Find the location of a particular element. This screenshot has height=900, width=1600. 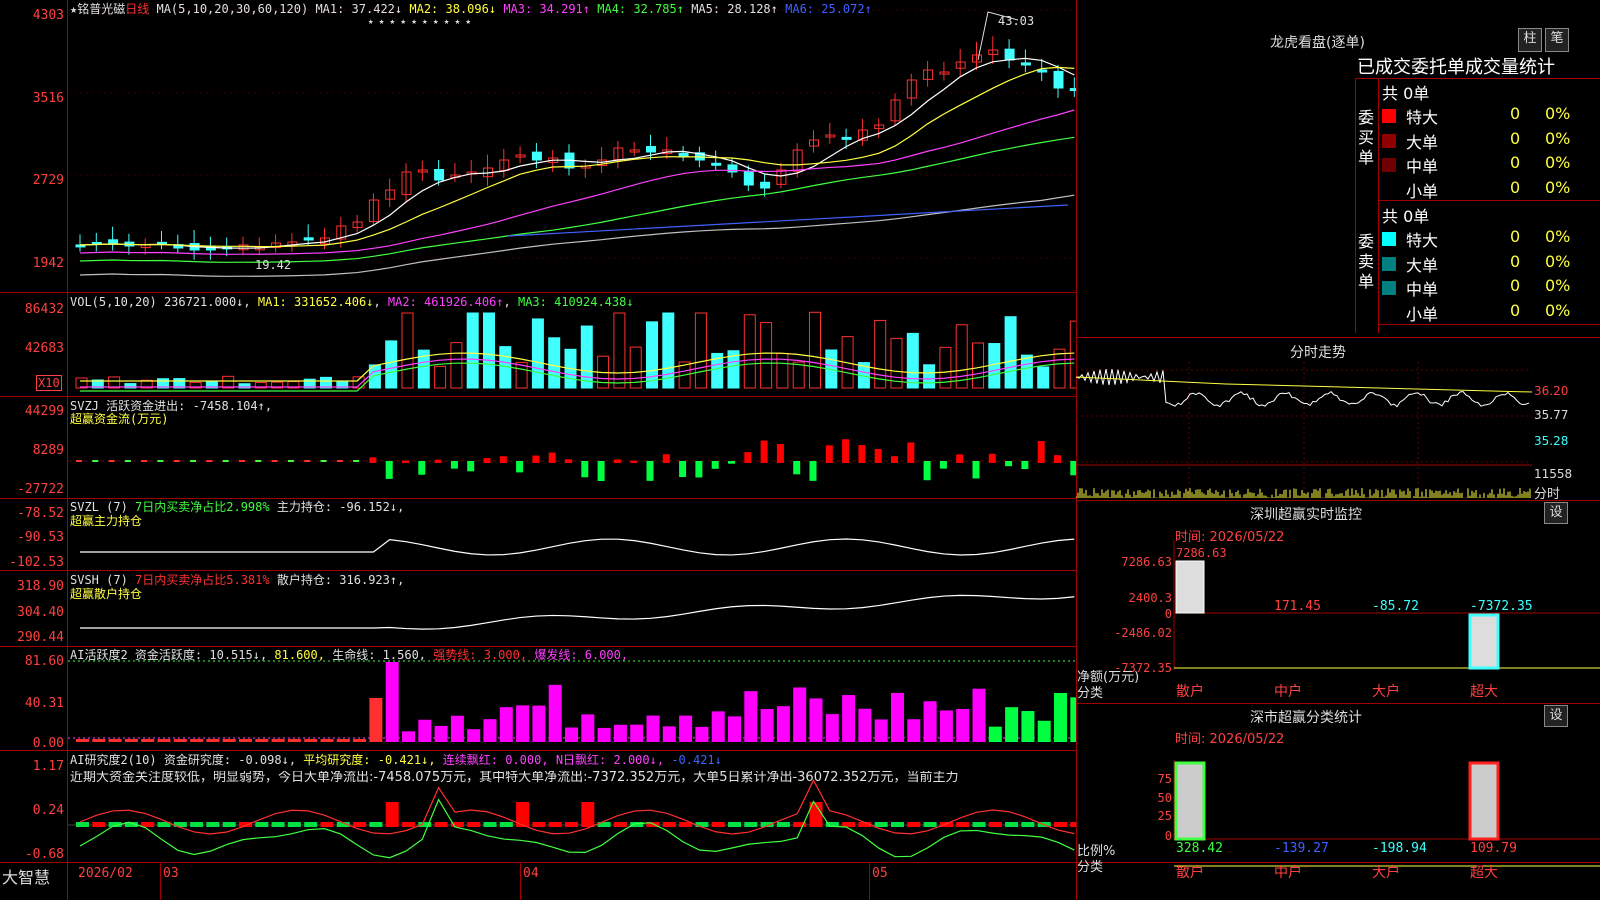

class-stats-settings: 设 is located at coordinates (1556, 716).